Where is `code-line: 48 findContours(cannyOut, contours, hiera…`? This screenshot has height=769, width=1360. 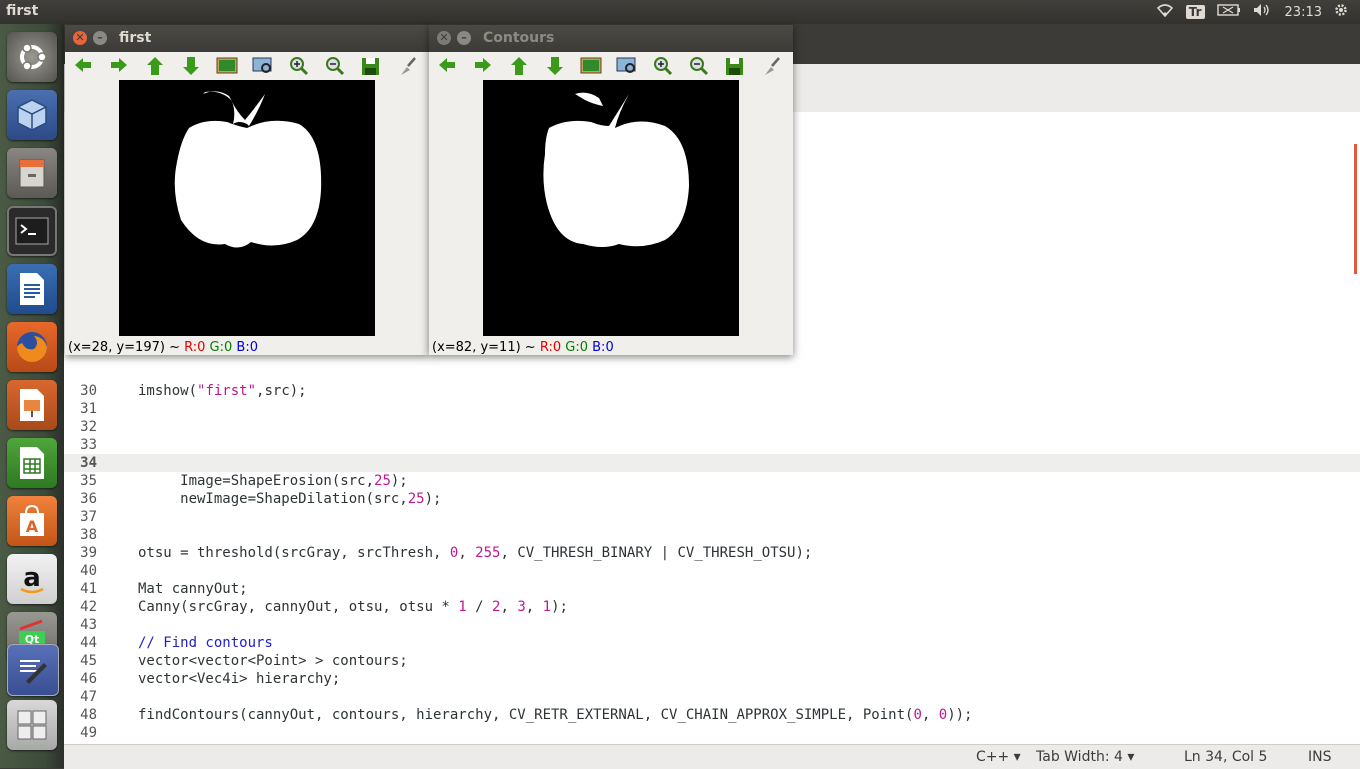 code-line: 48 findContours(cannyOut, contours, hiera… is located at coordinates (712, 715).